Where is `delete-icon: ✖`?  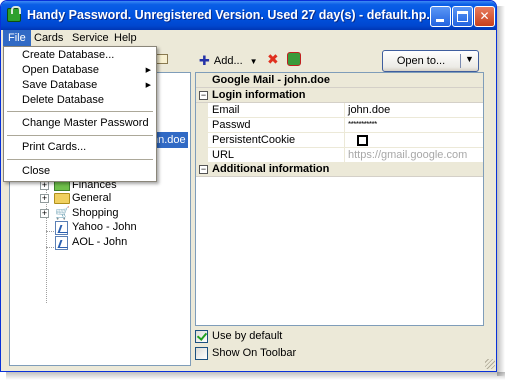 delete-icon: ✖ is located at coordinates (273, 59).